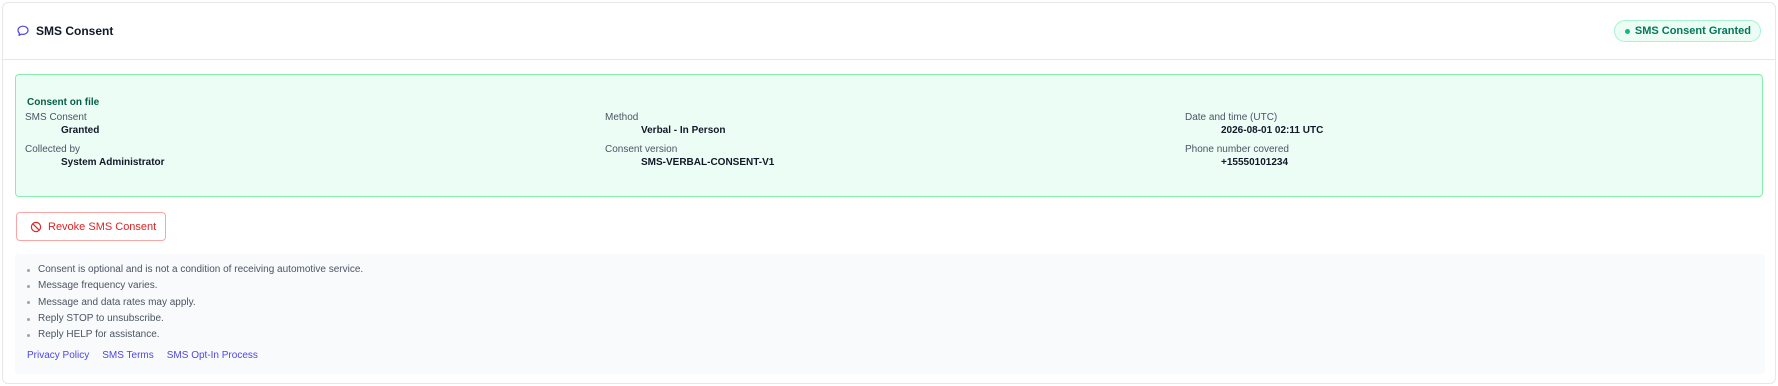 This screenshot has height=386, width=1778. What do you see at coordinates (75, 31) in the screenshot?
I see `page-title: SMS Consent` at bounding box center [75, 31].